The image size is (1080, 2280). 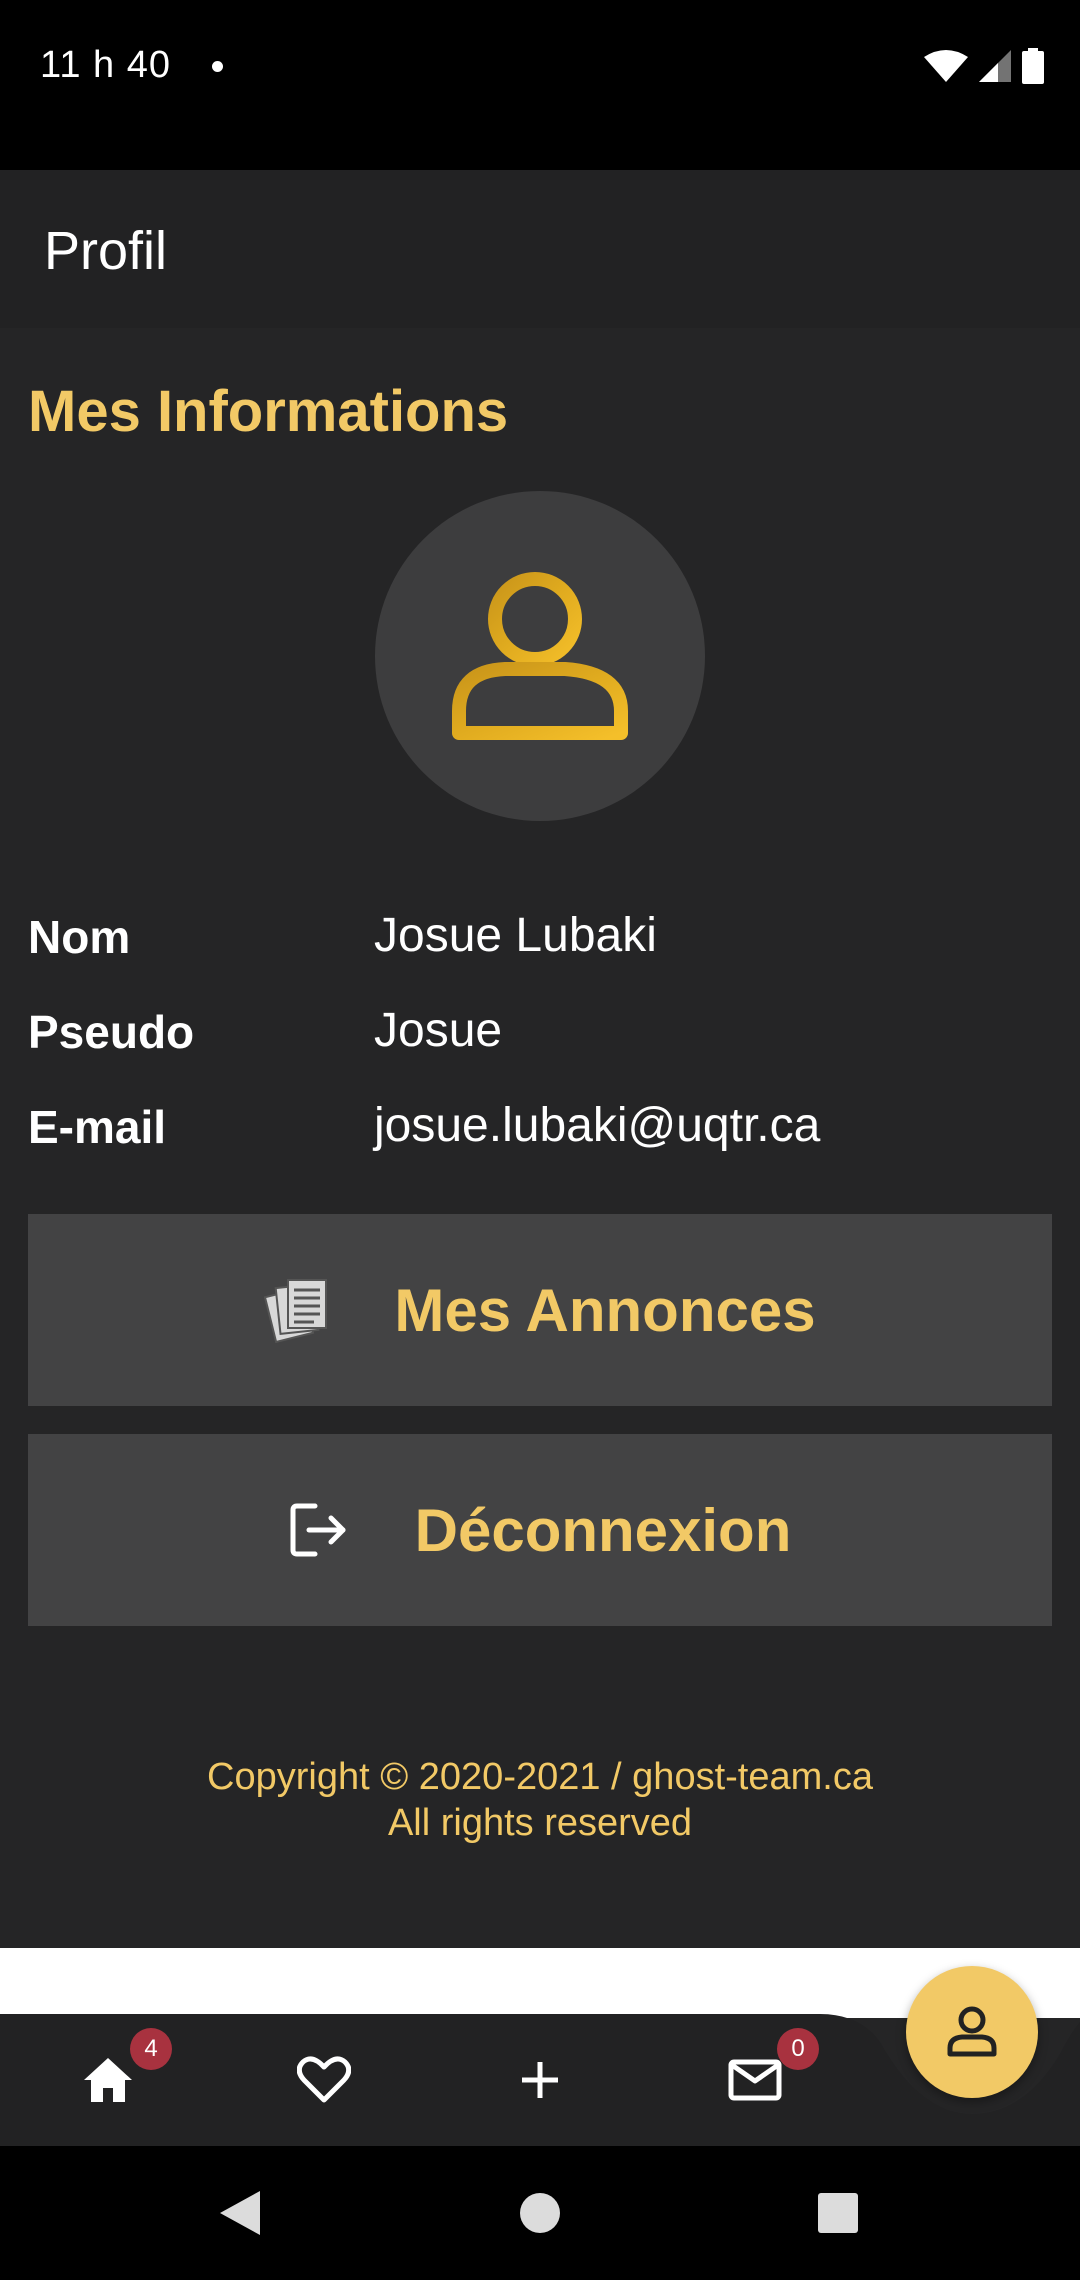 What do you see at coordinates (540, 1823) in the screenshot?
I see `rights-line: All rights reserved` at bounding box center [540, 1823].